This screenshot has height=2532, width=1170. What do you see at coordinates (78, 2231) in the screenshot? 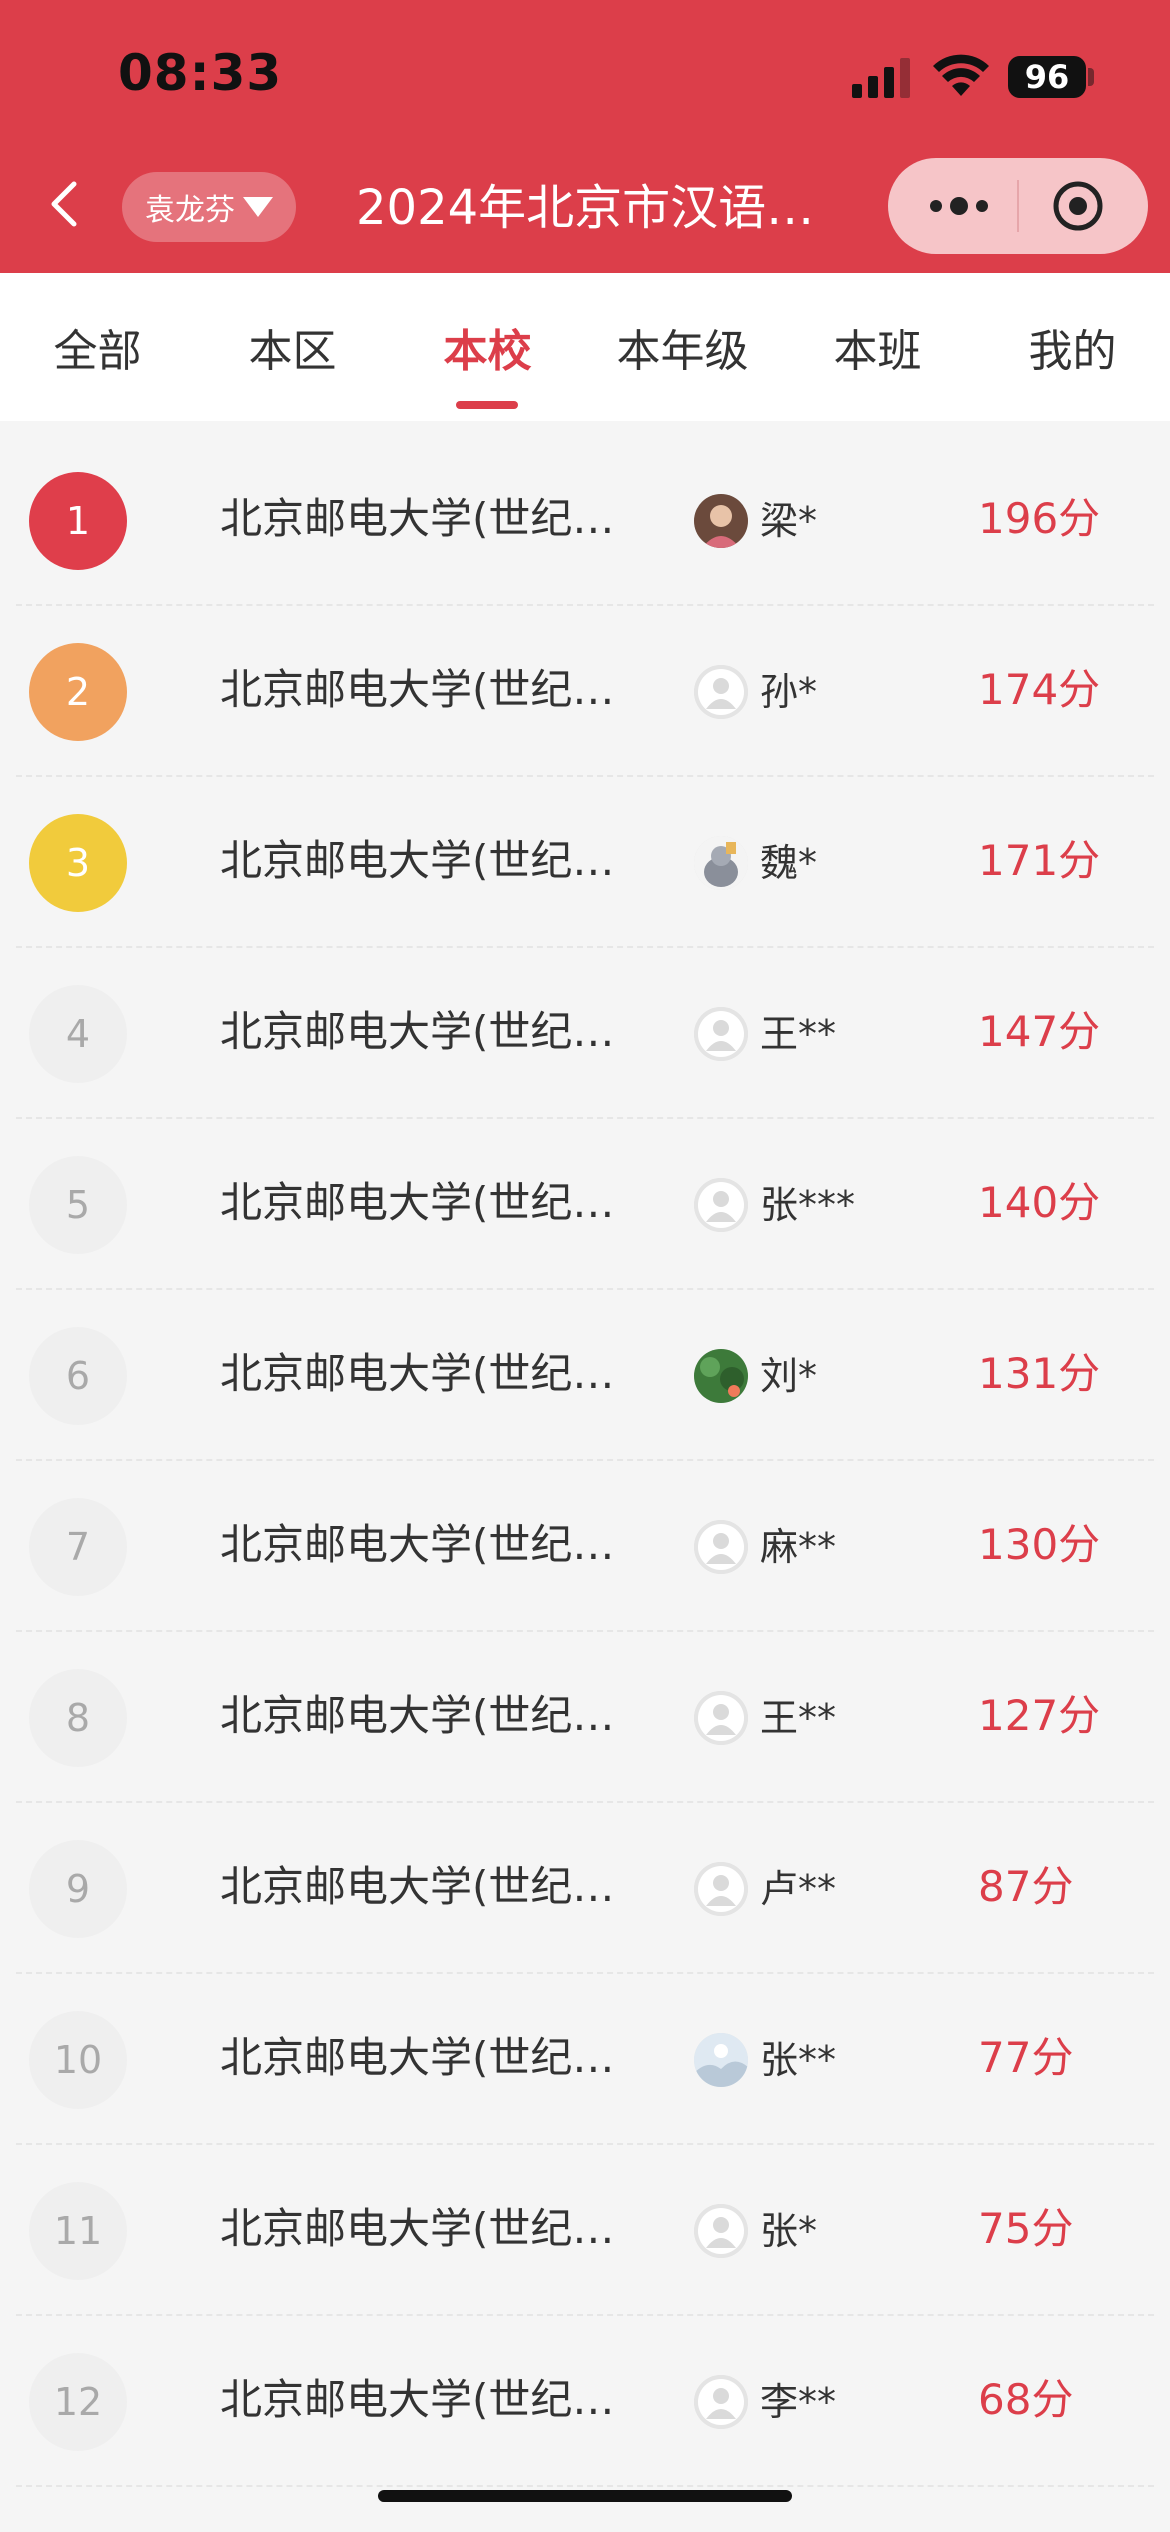
I see `rank-badge: 11` at bounding box center [78, 2231].